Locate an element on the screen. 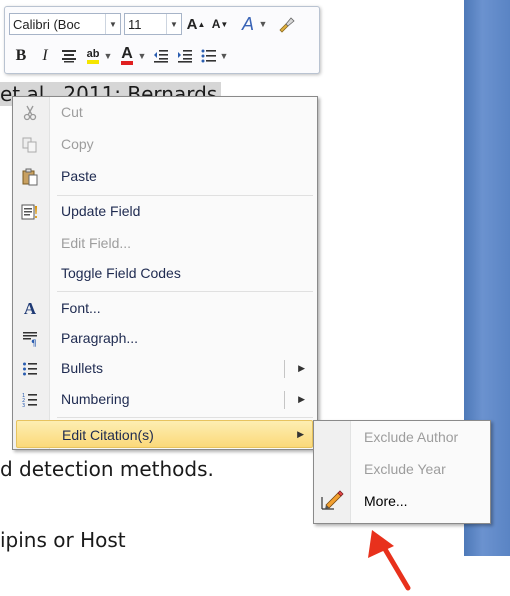 The image size is (510, 596). increase-indent-button is located at coordinates (185, 56).